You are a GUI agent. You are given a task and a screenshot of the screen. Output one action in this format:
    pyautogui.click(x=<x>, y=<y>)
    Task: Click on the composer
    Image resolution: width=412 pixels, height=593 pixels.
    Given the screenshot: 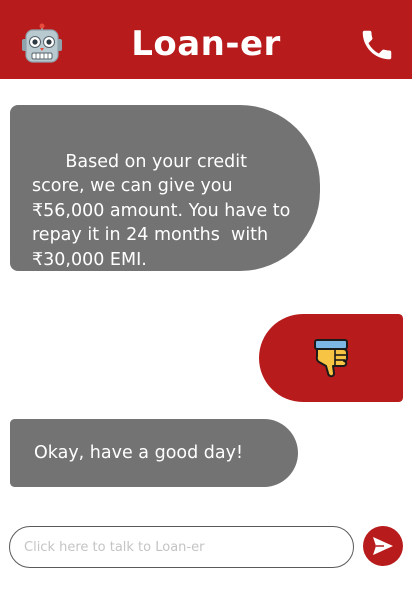 What is the action you would take?
    pyautogui.click(x=206, y=551)
    